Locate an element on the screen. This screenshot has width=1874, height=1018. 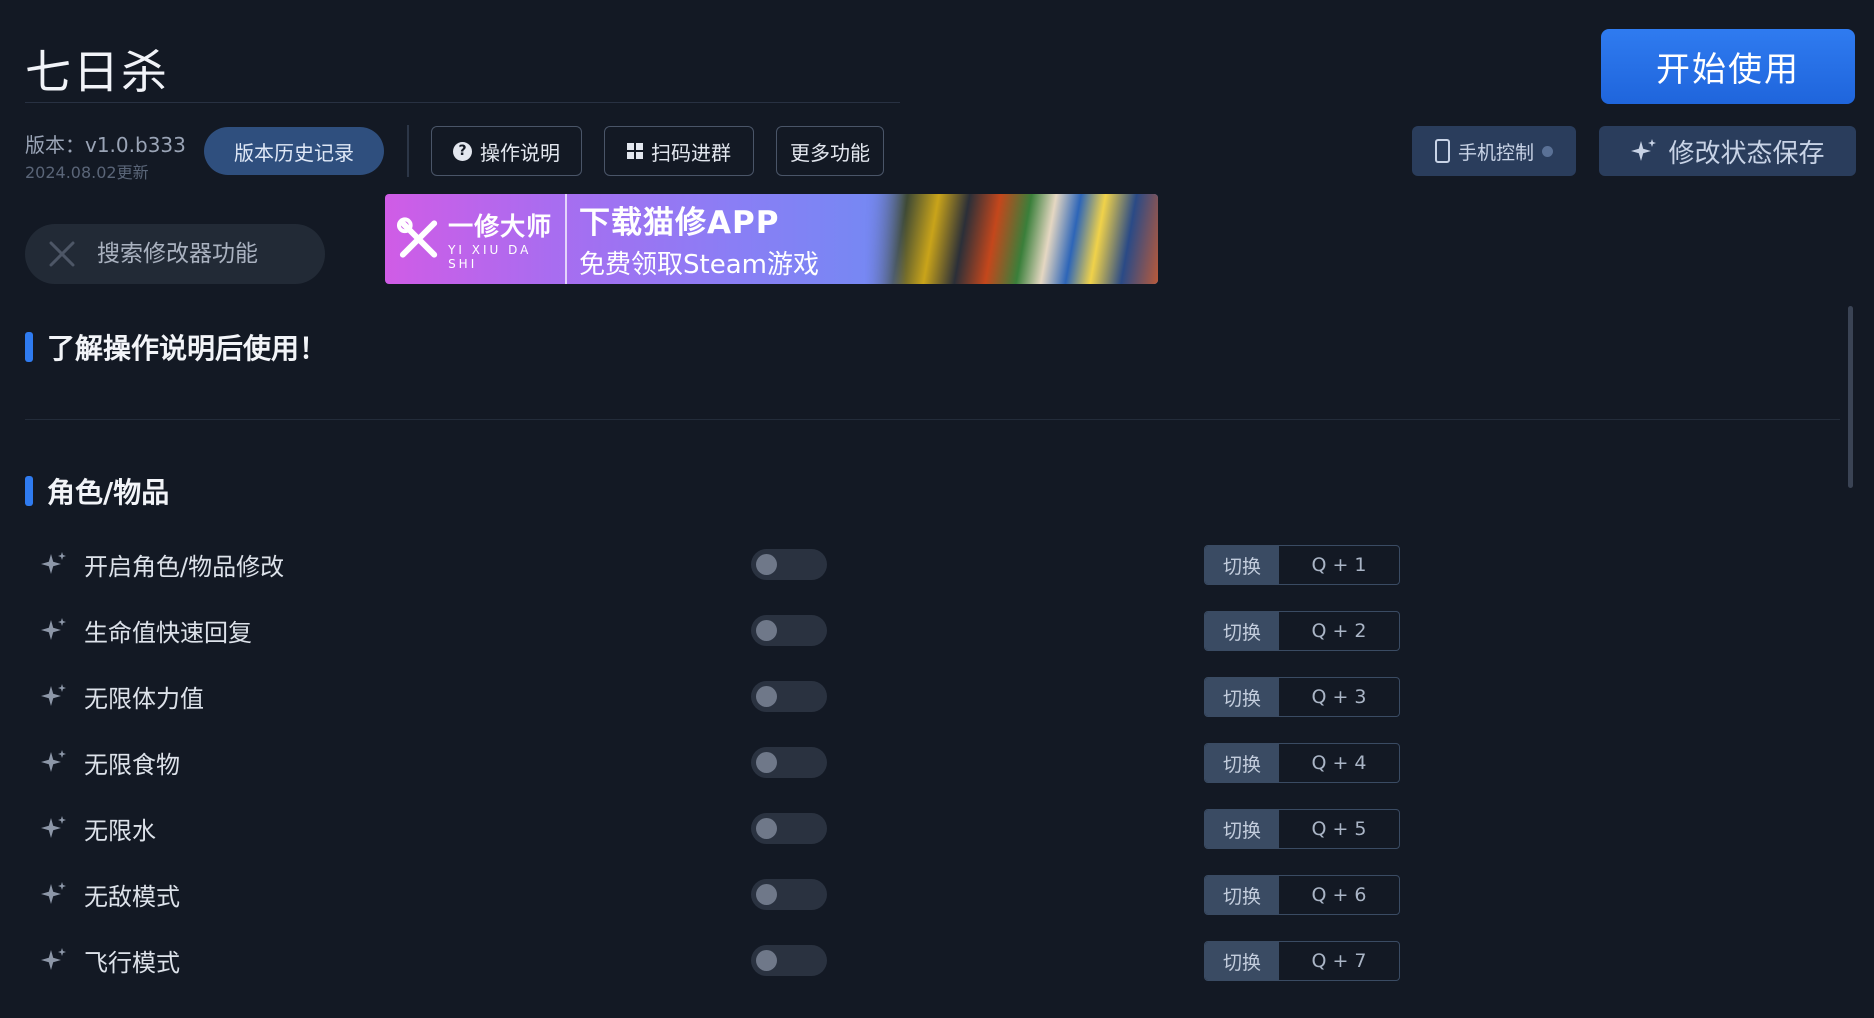
feature-row: 无限食物 切换 Q + 4 is located at coordinates (721, 761).